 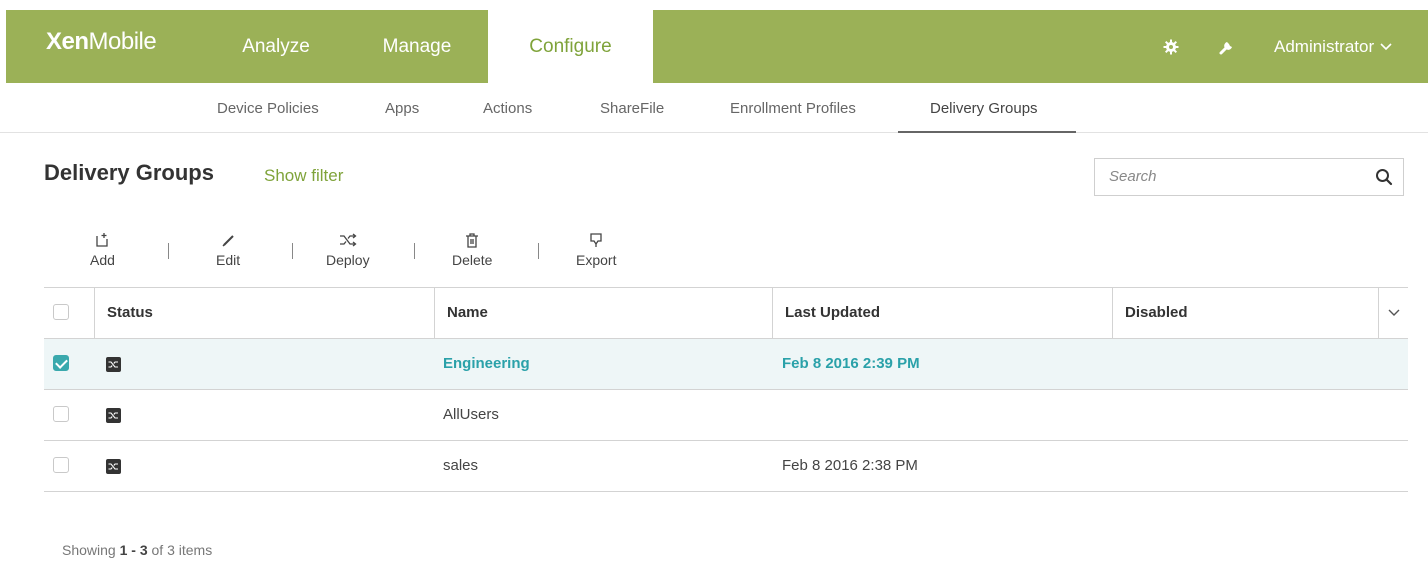 What do you see at coordinates (1227, 47) in the screenshot?
I see `wrench-icon` at bounding box center [1227, 47].